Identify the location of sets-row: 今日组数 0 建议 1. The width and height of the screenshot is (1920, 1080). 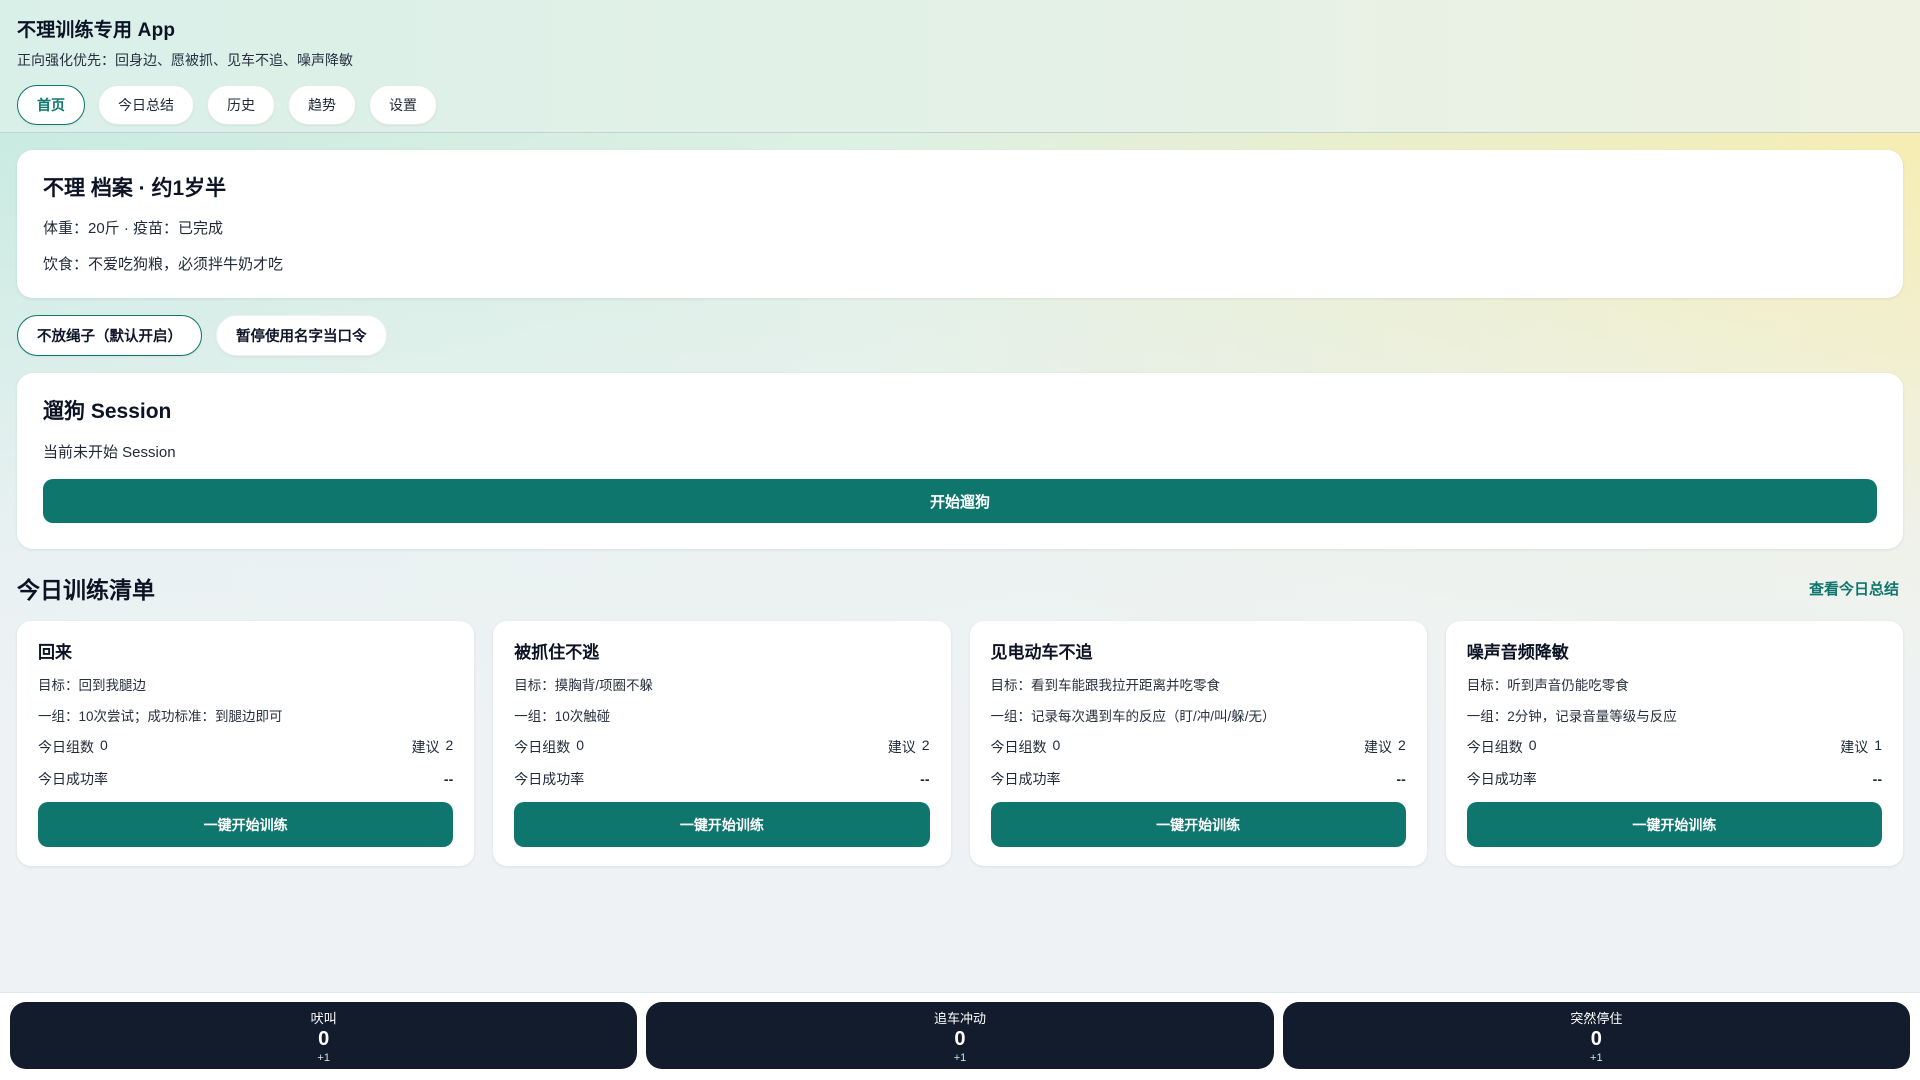
(1674, 747).